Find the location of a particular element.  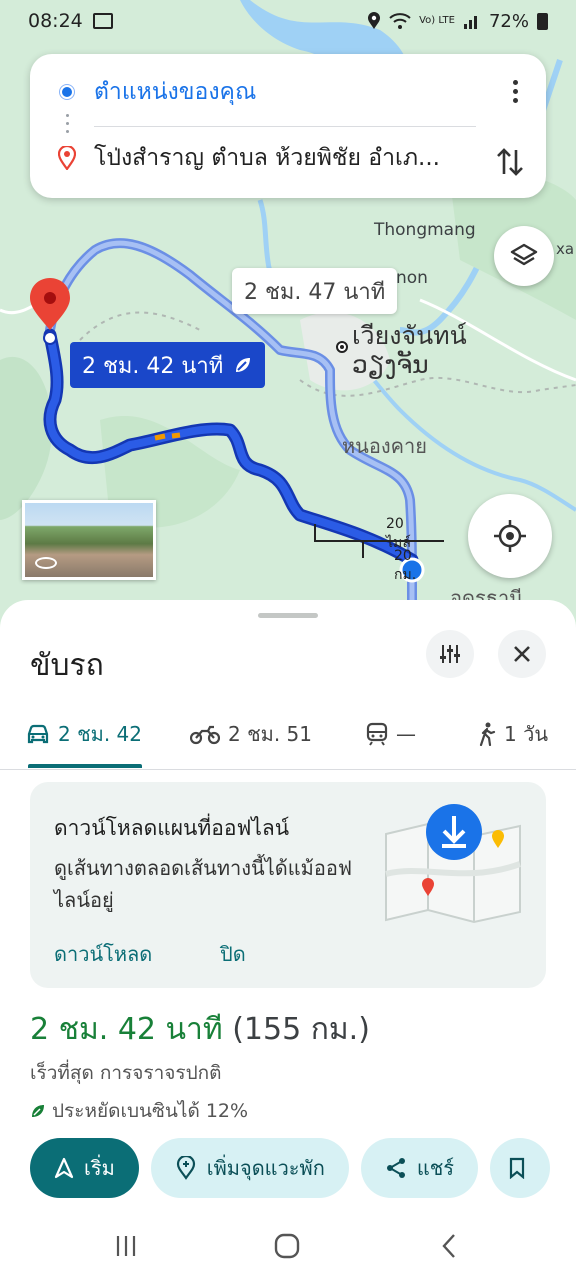

close-button is located at coordinates (522, 654).